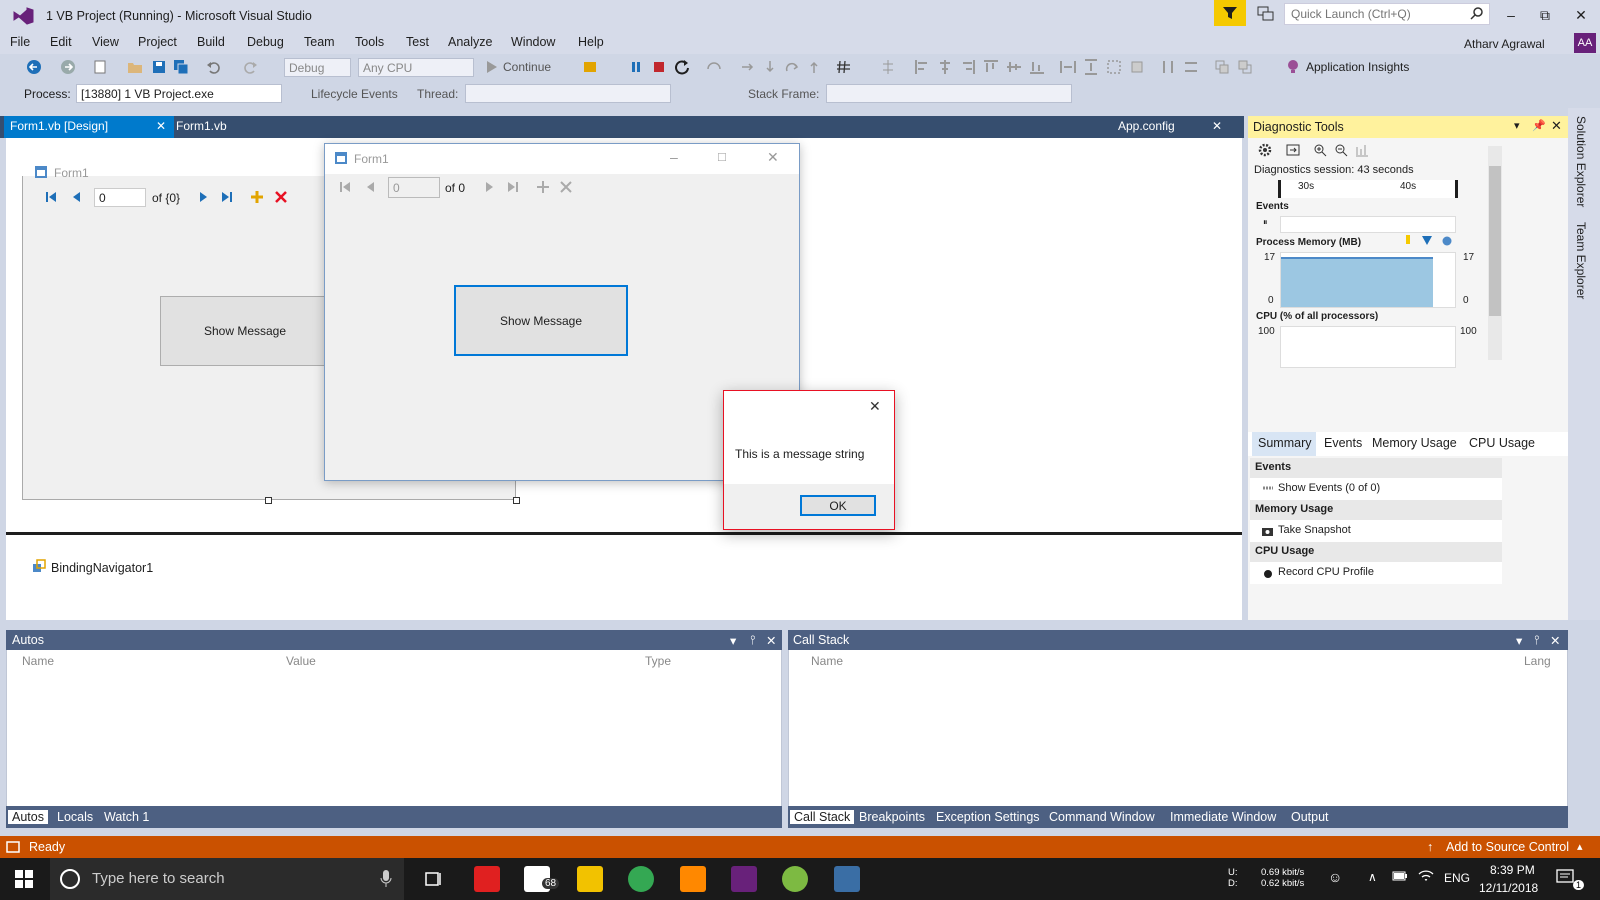 This screenshot has height=900, width=1600. I want to click on visual-studio-taskbar-icon, so click(744, 879).